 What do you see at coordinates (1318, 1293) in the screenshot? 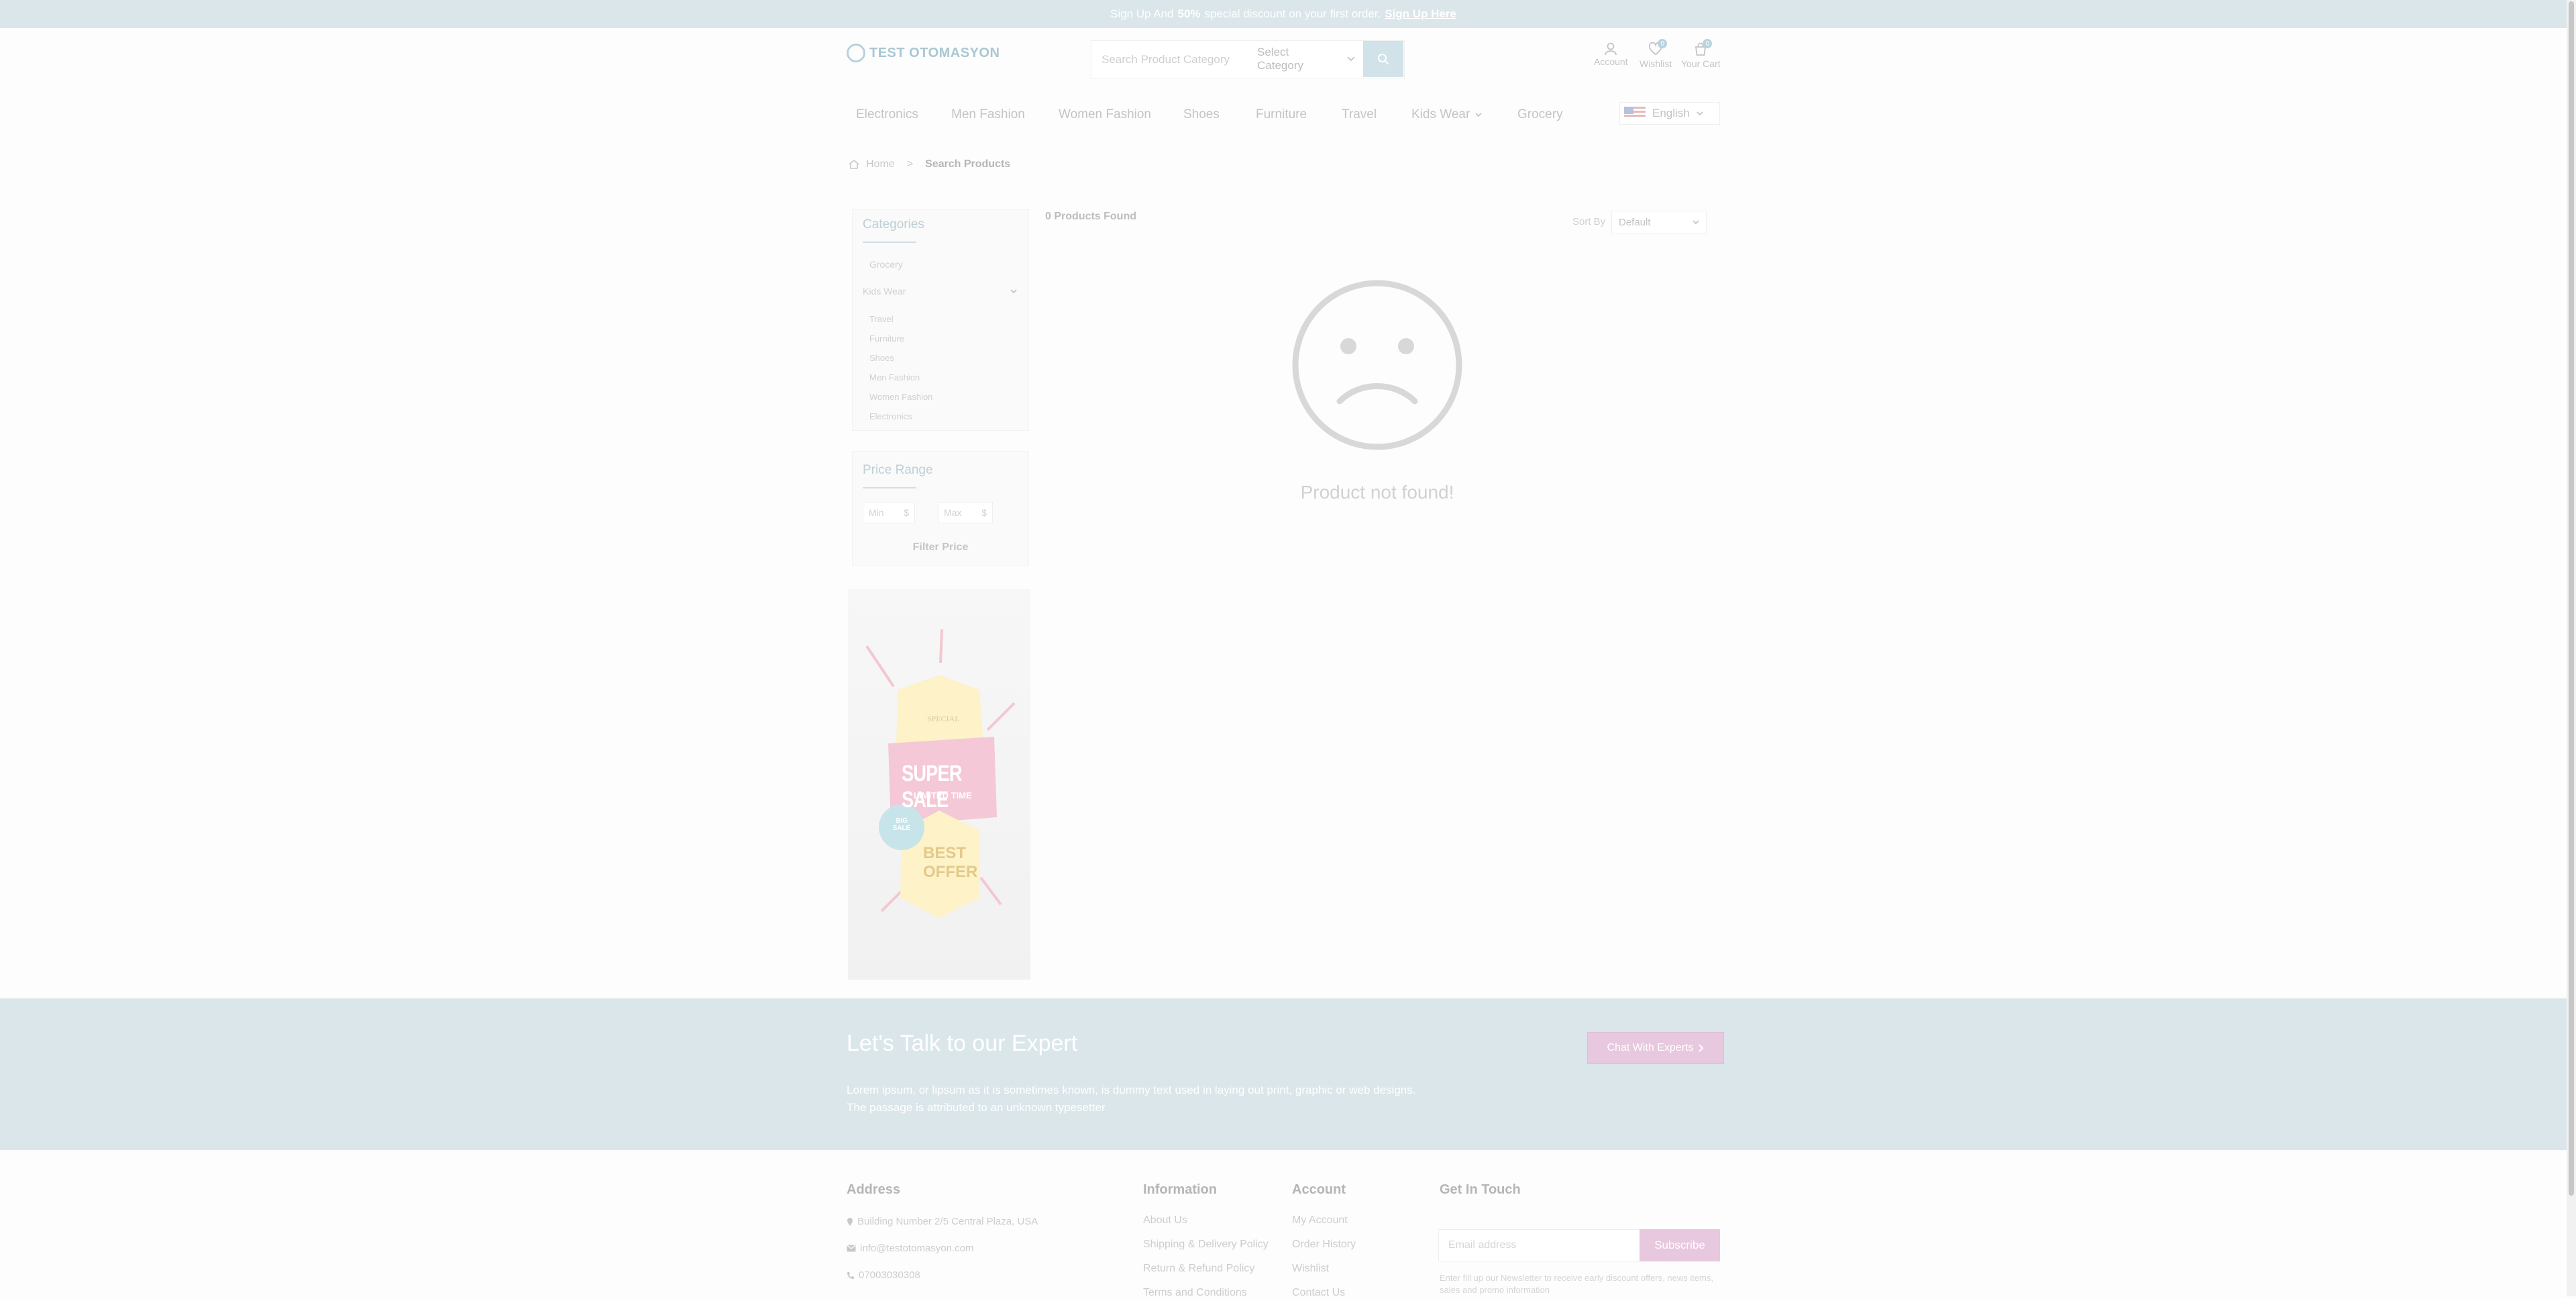
I see `footer-link-contact-us: Contact Us` at bounding box center [1318, 1293].